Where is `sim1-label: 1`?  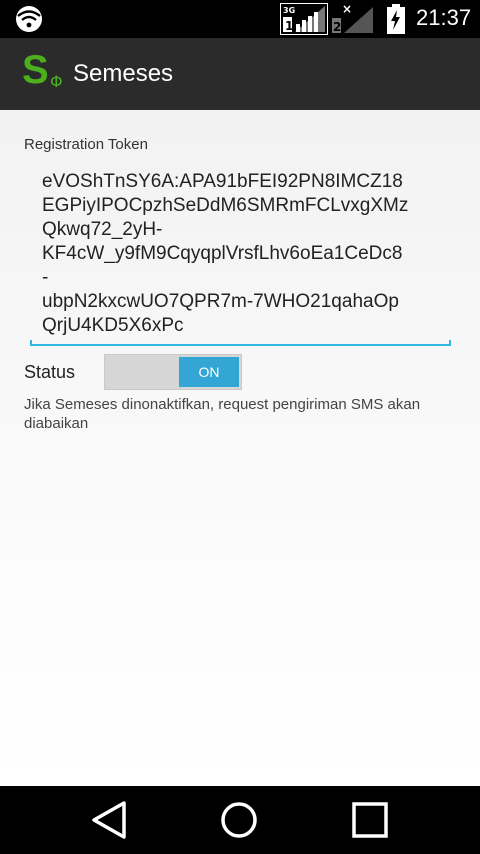 sim1-label: 1 is located at coordinates (289, 26).